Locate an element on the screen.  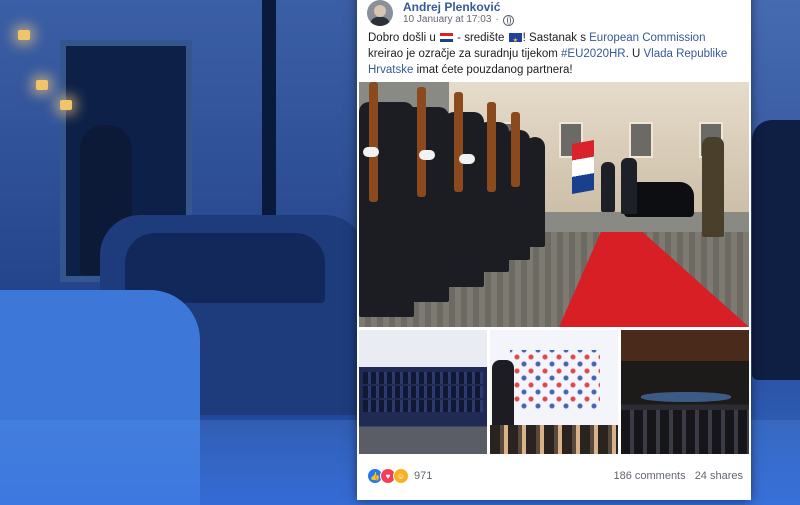
haha-icon: ☺ is located at coordinates (401, 476).